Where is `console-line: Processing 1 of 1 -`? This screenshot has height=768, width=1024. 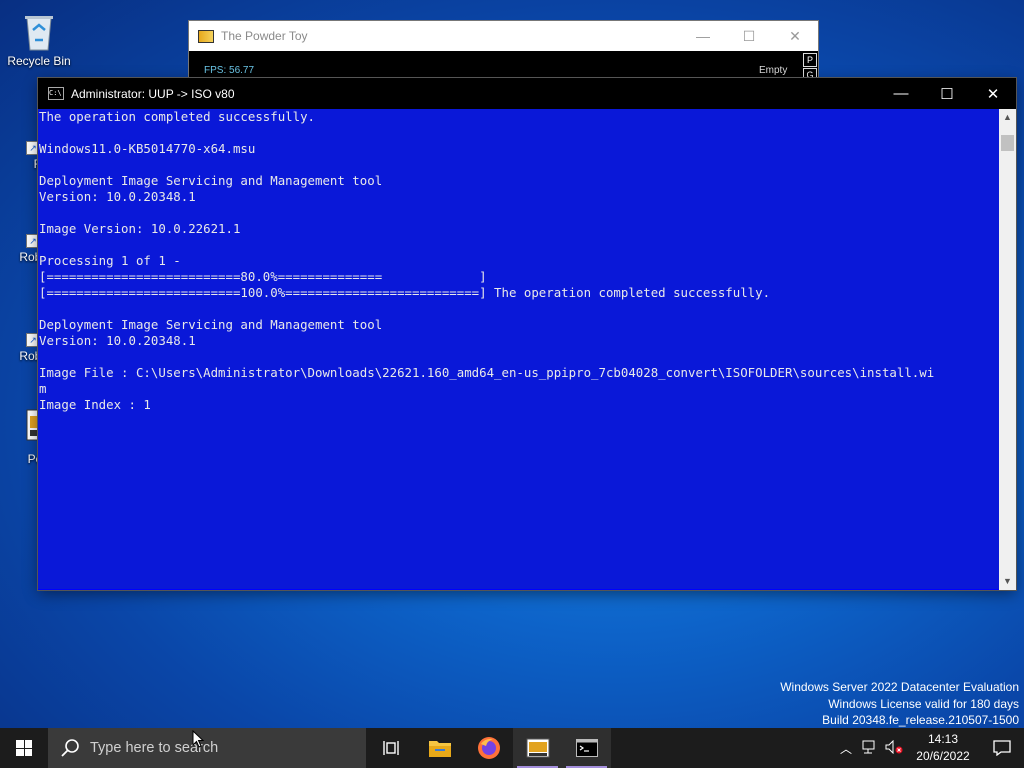
console-line: Processing 1 of 1 - is located at coordinates (110, 260).